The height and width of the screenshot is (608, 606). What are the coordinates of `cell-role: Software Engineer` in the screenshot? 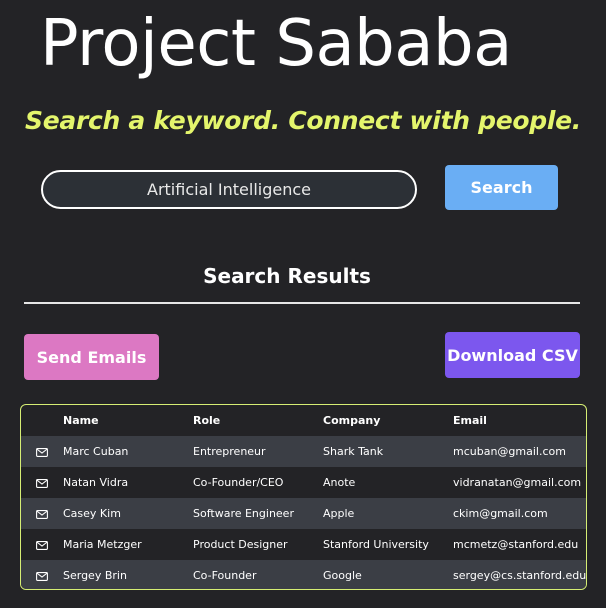 It's located at (243, 513).